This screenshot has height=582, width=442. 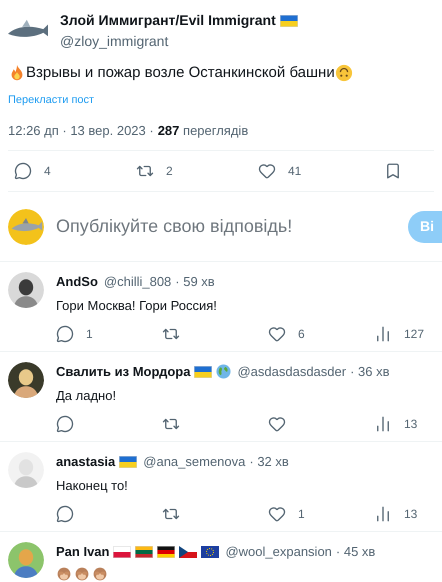 What do you see at coordinates (123, 372) in the screenshot?
I see `reply-author: Свалить из Мордора` at bounding box center [123, 372].